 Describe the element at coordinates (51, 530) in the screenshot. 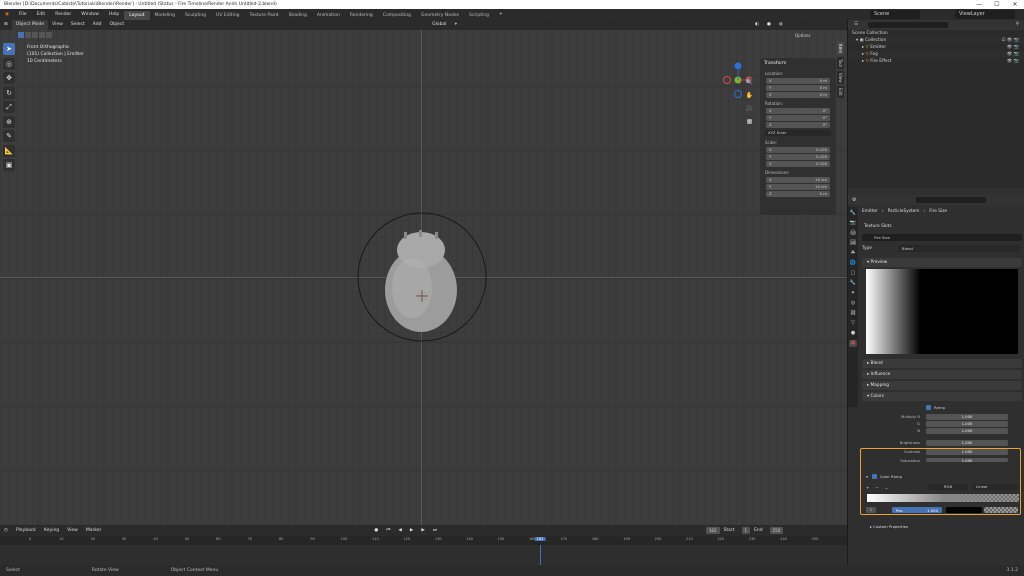

I see `menu-keying: Keying` at that location.